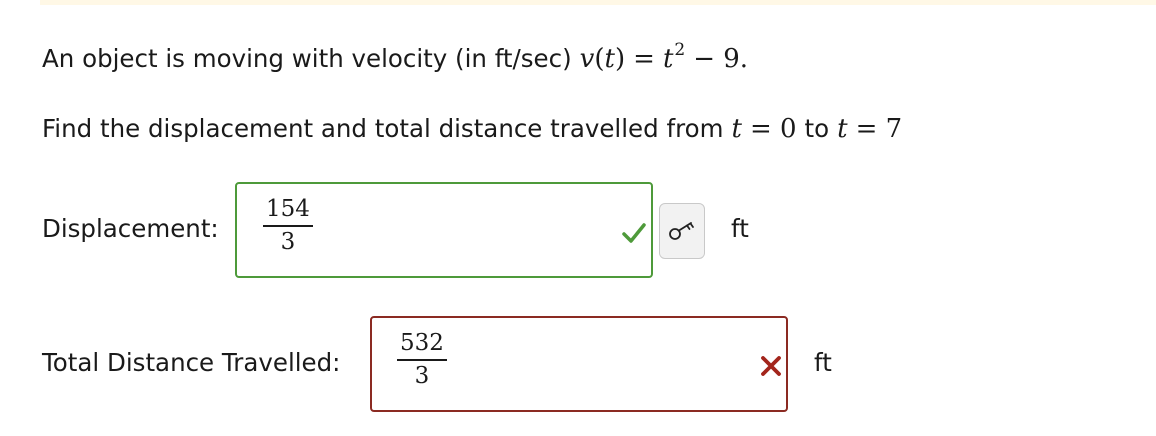  I want to click on displacement-input: 154 3, so click(444, 230).